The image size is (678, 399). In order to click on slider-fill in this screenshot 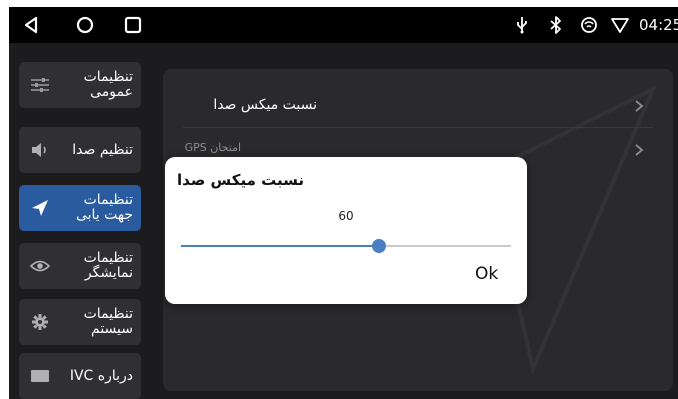, I will do `click(280, 246)`.